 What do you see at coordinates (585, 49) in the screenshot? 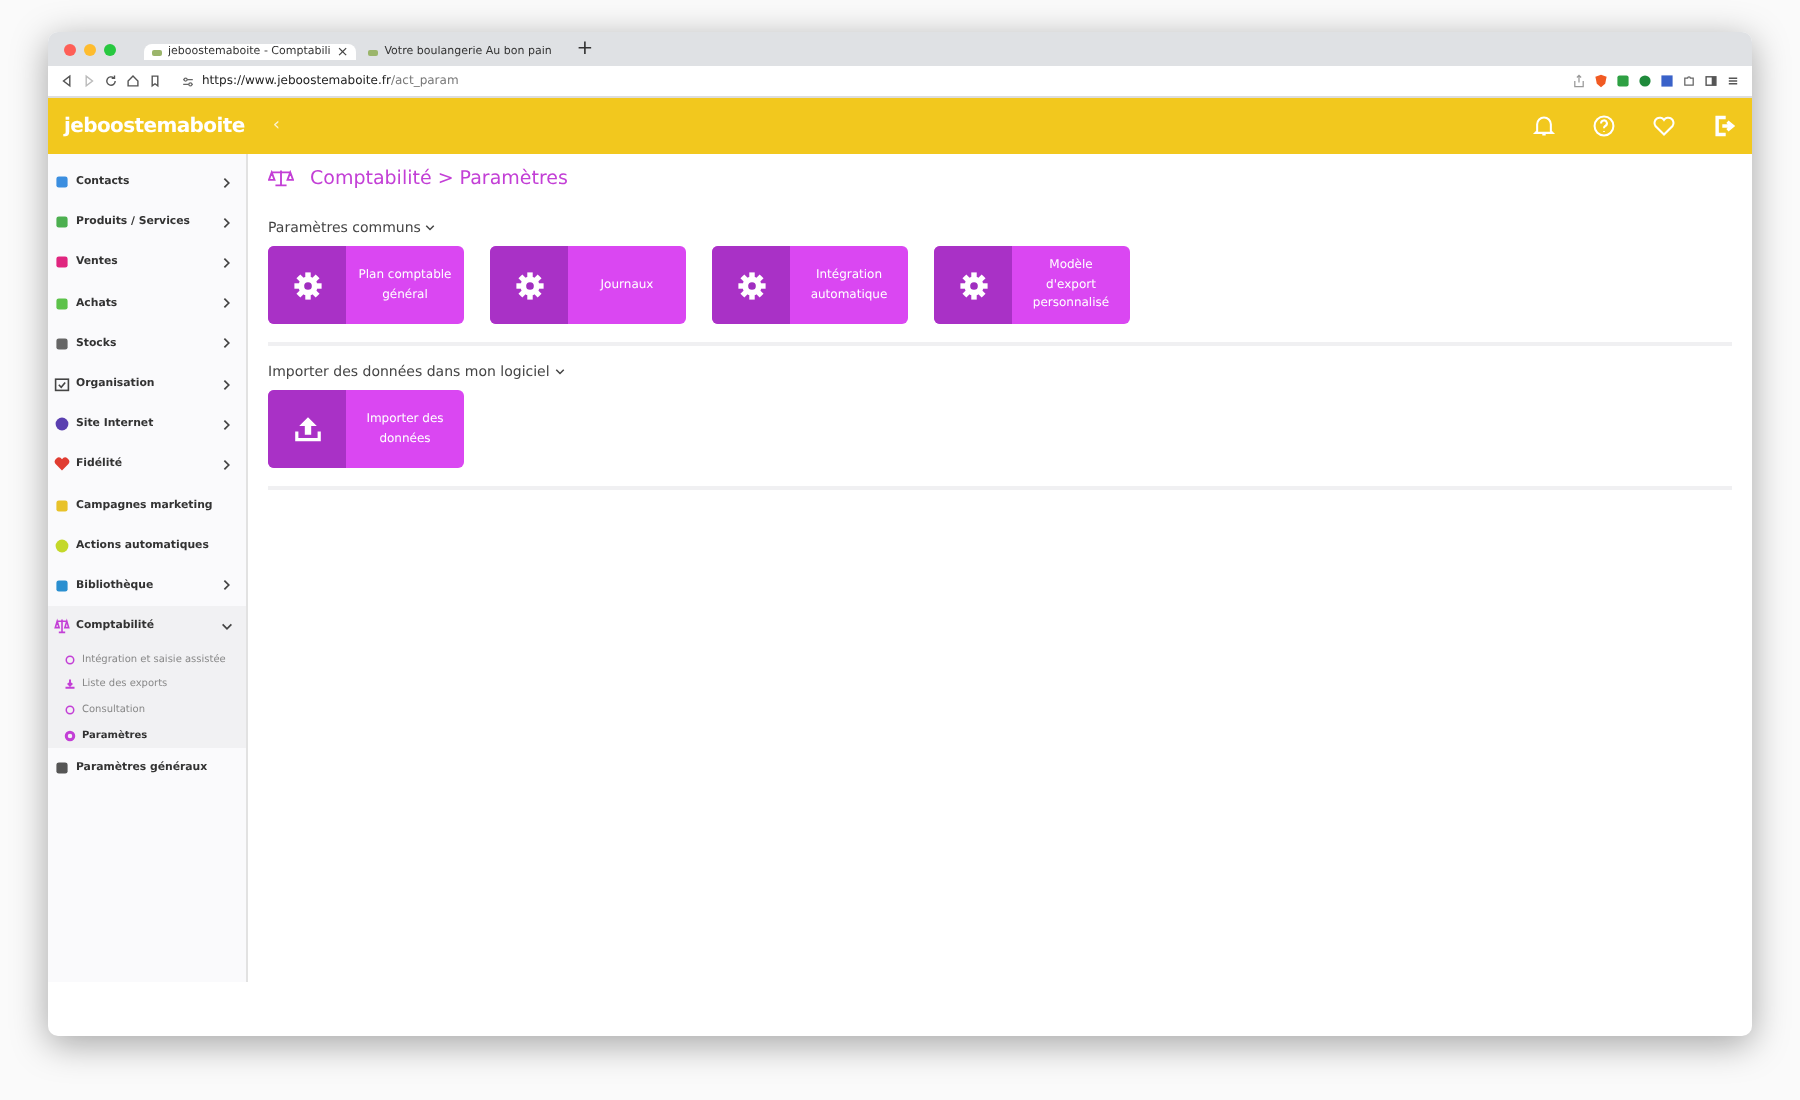
I see `new-tab-button: +` at bounding box center [585, 49].